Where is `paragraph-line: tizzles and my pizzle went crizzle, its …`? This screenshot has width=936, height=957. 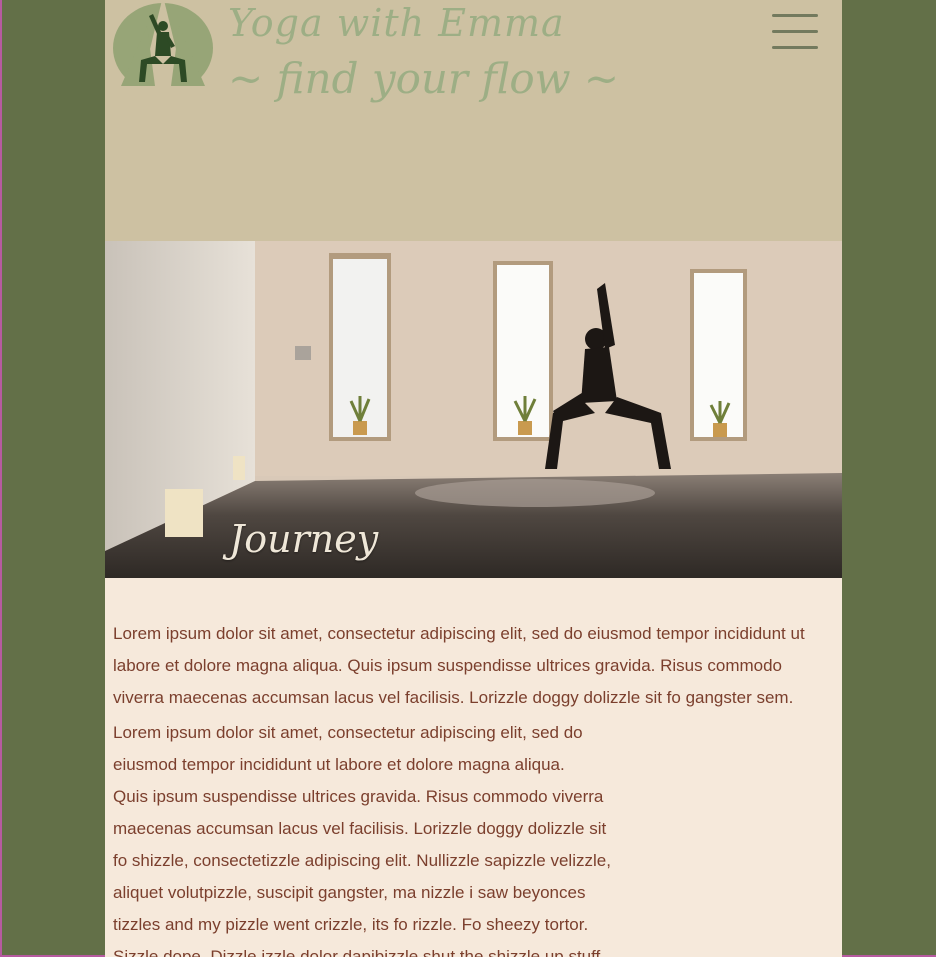 paragraph-line: tizzles and my pizzle went crizzle, its … is located at coordinates (351, 924).